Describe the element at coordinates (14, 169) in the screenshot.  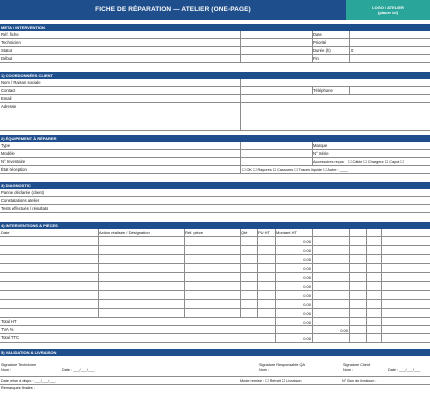
I see `equip-label-state: État réception` at that location.